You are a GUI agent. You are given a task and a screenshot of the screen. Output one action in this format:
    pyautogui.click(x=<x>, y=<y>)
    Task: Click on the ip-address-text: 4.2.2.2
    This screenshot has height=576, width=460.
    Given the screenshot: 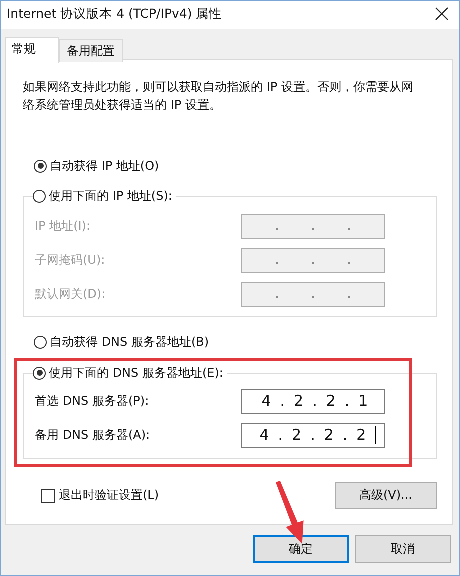 What is the action you would take?
    pyautogui.click(x=316, y=435)
    